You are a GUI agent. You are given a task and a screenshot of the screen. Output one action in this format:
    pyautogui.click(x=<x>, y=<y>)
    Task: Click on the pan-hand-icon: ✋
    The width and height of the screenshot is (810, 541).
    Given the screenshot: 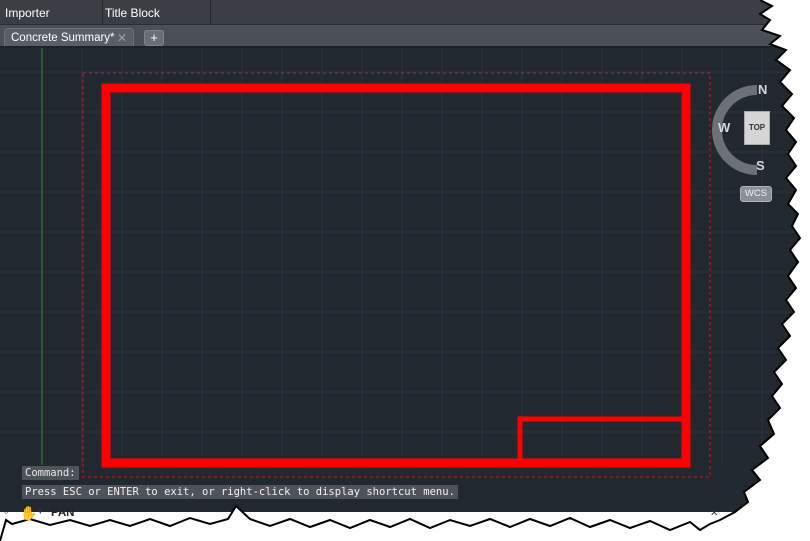 What is the action you would take?
    pyautogui.click(x=28, y=513)
    